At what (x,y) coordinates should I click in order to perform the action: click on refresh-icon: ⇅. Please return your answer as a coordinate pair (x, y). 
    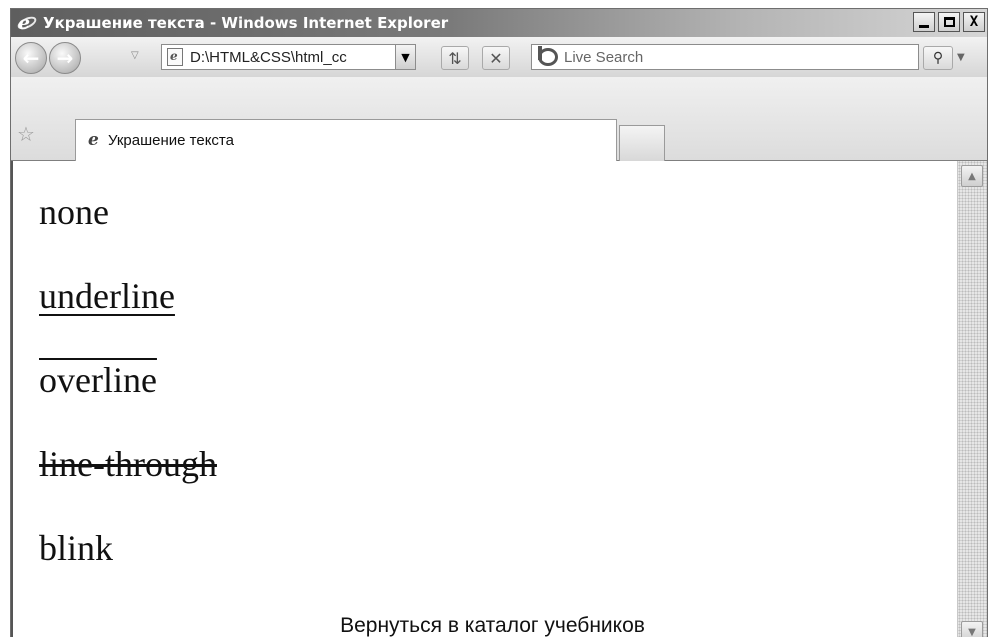
    Looking at the image, I should click on (455, 58).